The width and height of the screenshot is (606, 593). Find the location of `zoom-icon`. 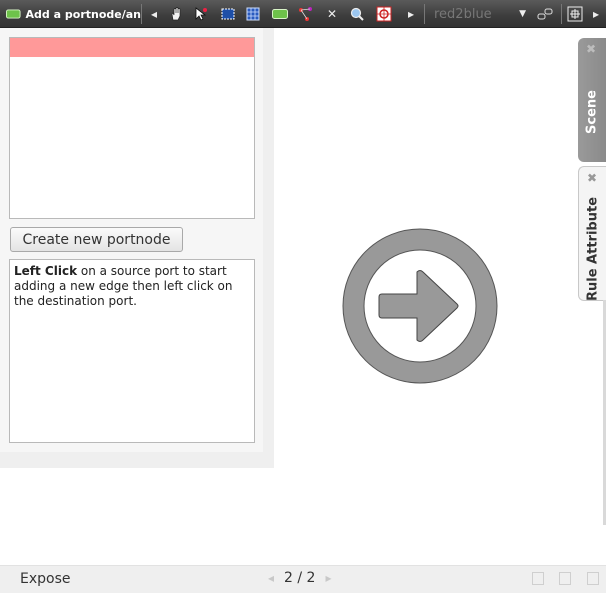

zoom-icon is located at coordinates (357, 14).